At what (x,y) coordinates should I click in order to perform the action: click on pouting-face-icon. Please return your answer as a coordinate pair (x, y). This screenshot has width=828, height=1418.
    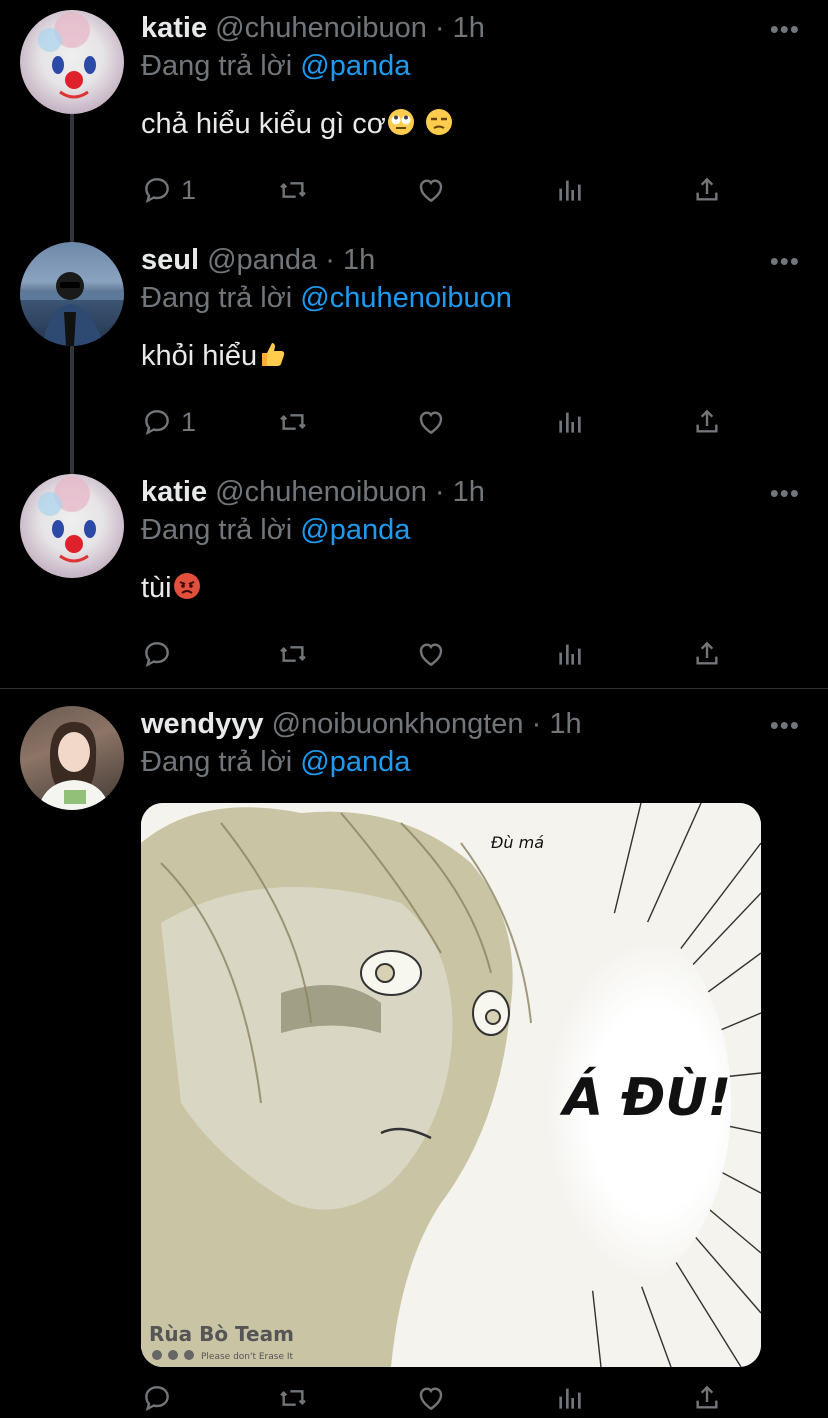
    Looking at the image, I should click on (187, 591).